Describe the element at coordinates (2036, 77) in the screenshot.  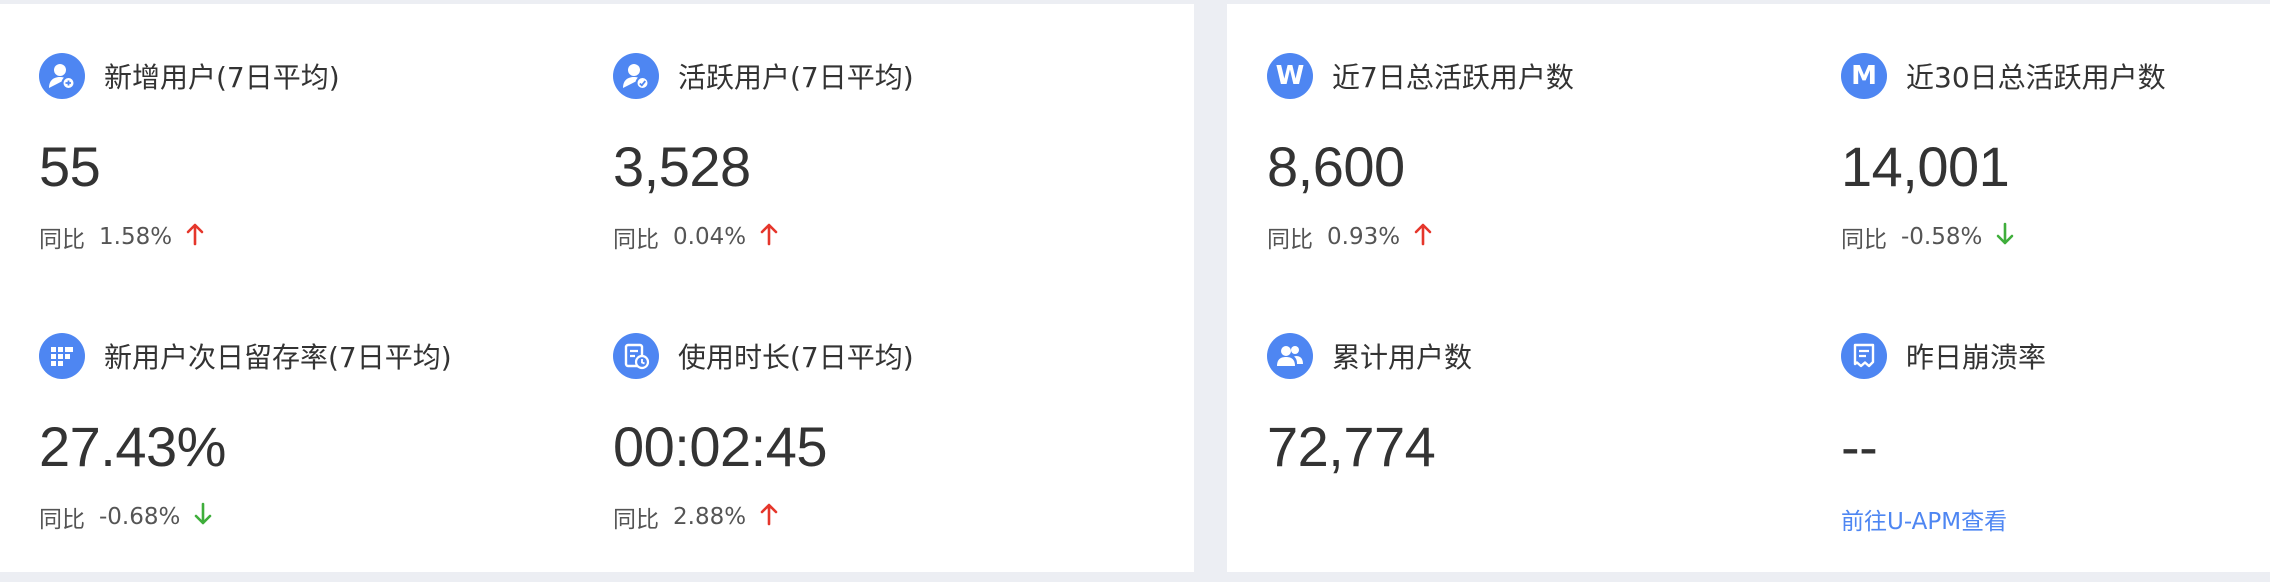
I see `metric-label: 近30日总活跃用户数` at that location.